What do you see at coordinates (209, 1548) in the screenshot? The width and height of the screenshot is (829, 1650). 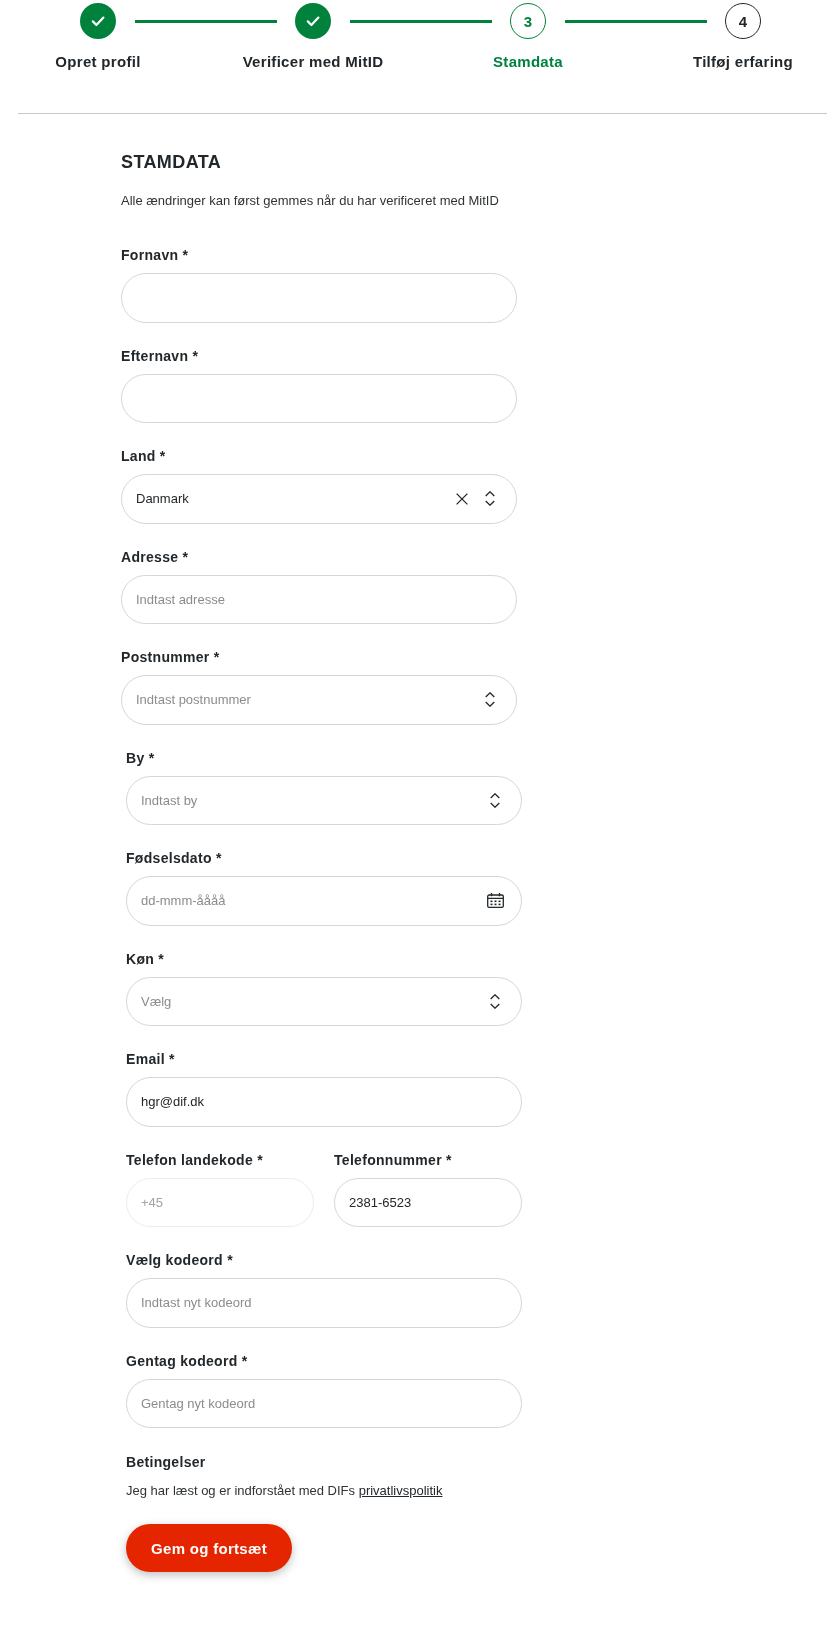 I see `save-button: Gem og fortsæt` at bounding box center [209, 1548].